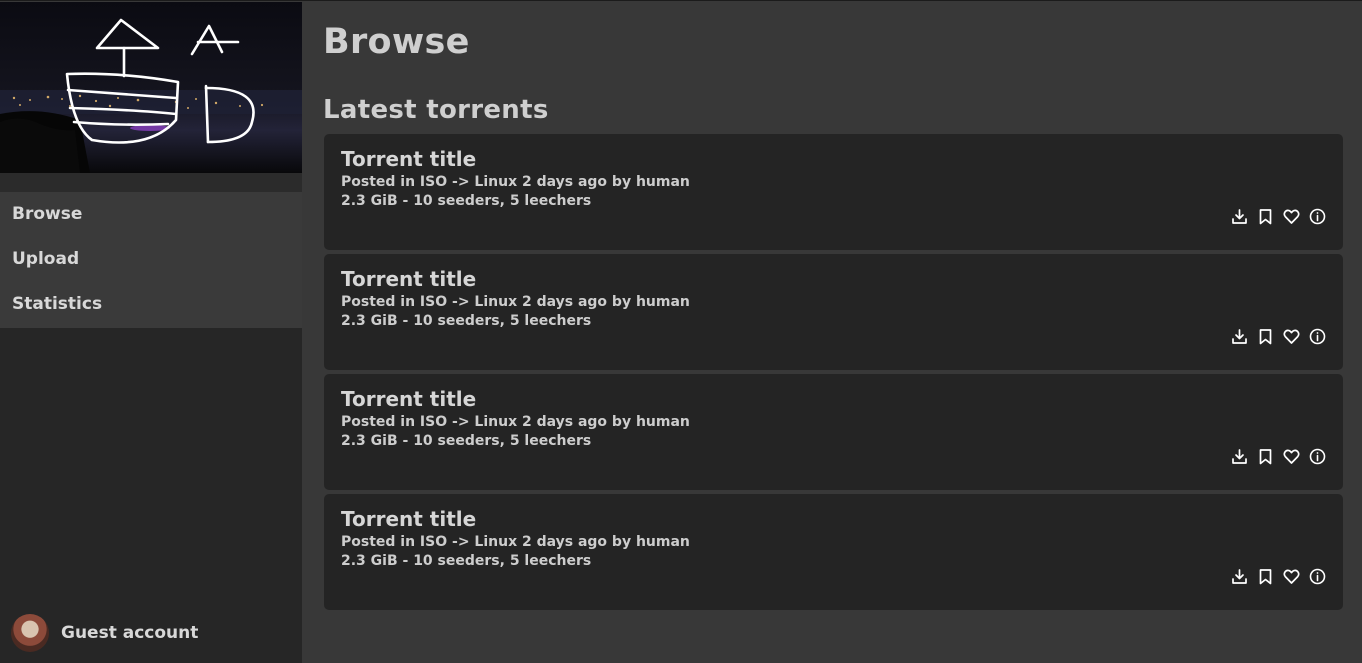 Image resolution: width=1362 pixels, height=663 pixels. I want to click on user-name: Guest account, so click(130, 633).